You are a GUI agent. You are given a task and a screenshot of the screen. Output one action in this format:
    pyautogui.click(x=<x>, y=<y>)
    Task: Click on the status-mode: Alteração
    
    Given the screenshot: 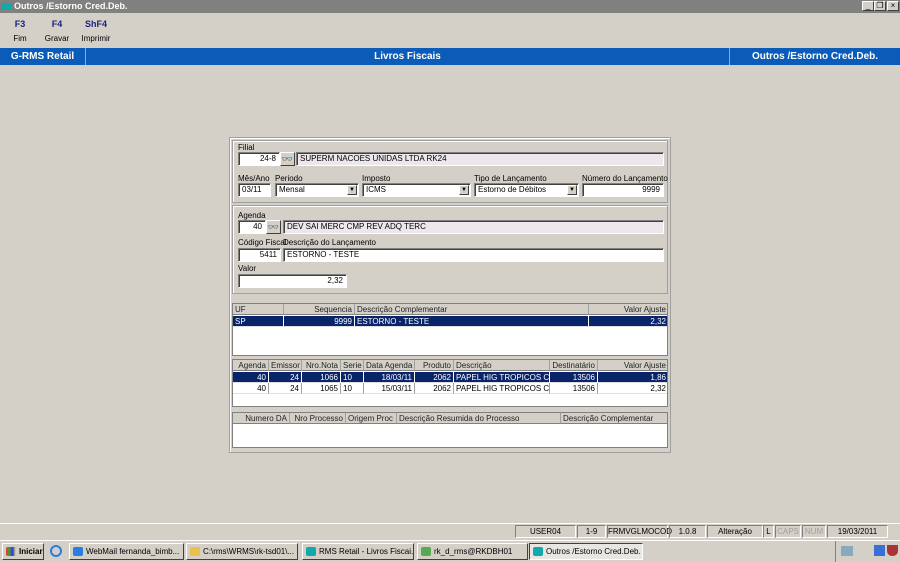 What is the action you would take?
    pyautogui.click(x=735, y=531)
    